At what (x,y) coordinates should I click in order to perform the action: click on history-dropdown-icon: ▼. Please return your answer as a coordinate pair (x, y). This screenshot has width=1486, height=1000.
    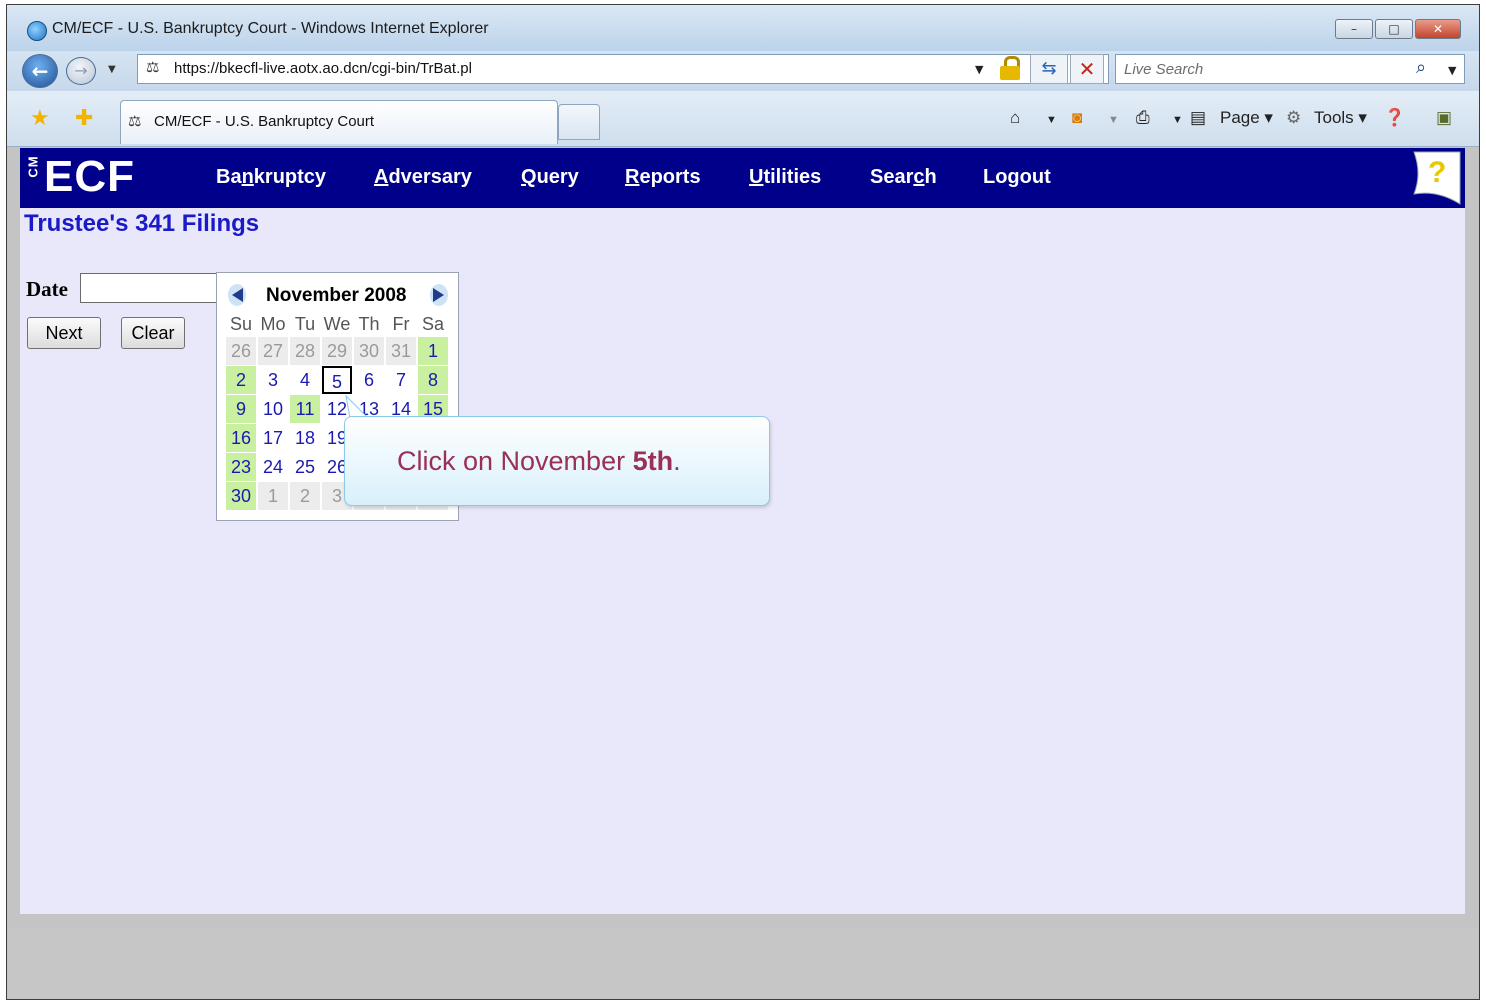
    Looking at the image, I should click on (112, 69).